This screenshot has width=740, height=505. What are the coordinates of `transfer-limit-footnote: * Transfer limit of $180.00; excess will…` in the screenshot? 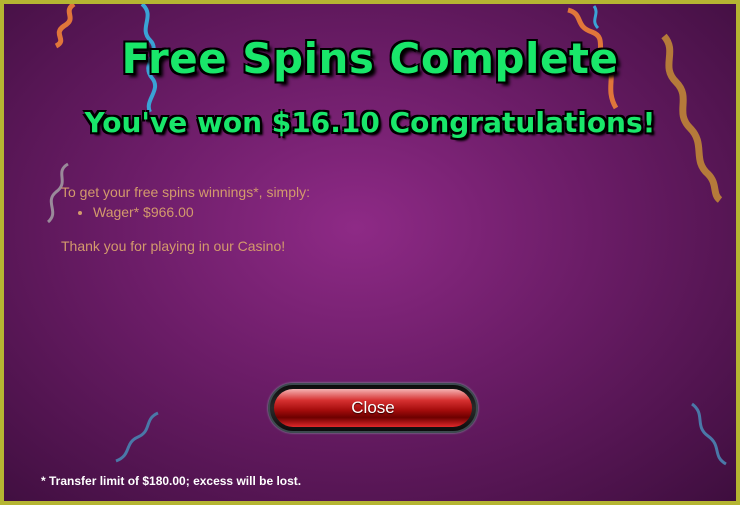 It's located at (171, 481).